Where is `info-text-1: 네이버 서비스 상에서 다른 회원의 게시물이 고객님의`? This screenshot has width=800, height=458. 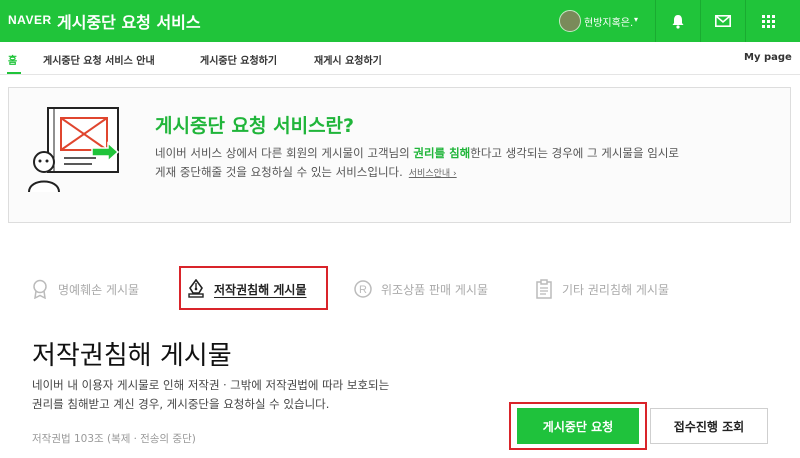 info-text-1: 네이버 서비스 상에서 다른 회원의 게시물이 고객님의 is located at coordinates (284, 153).